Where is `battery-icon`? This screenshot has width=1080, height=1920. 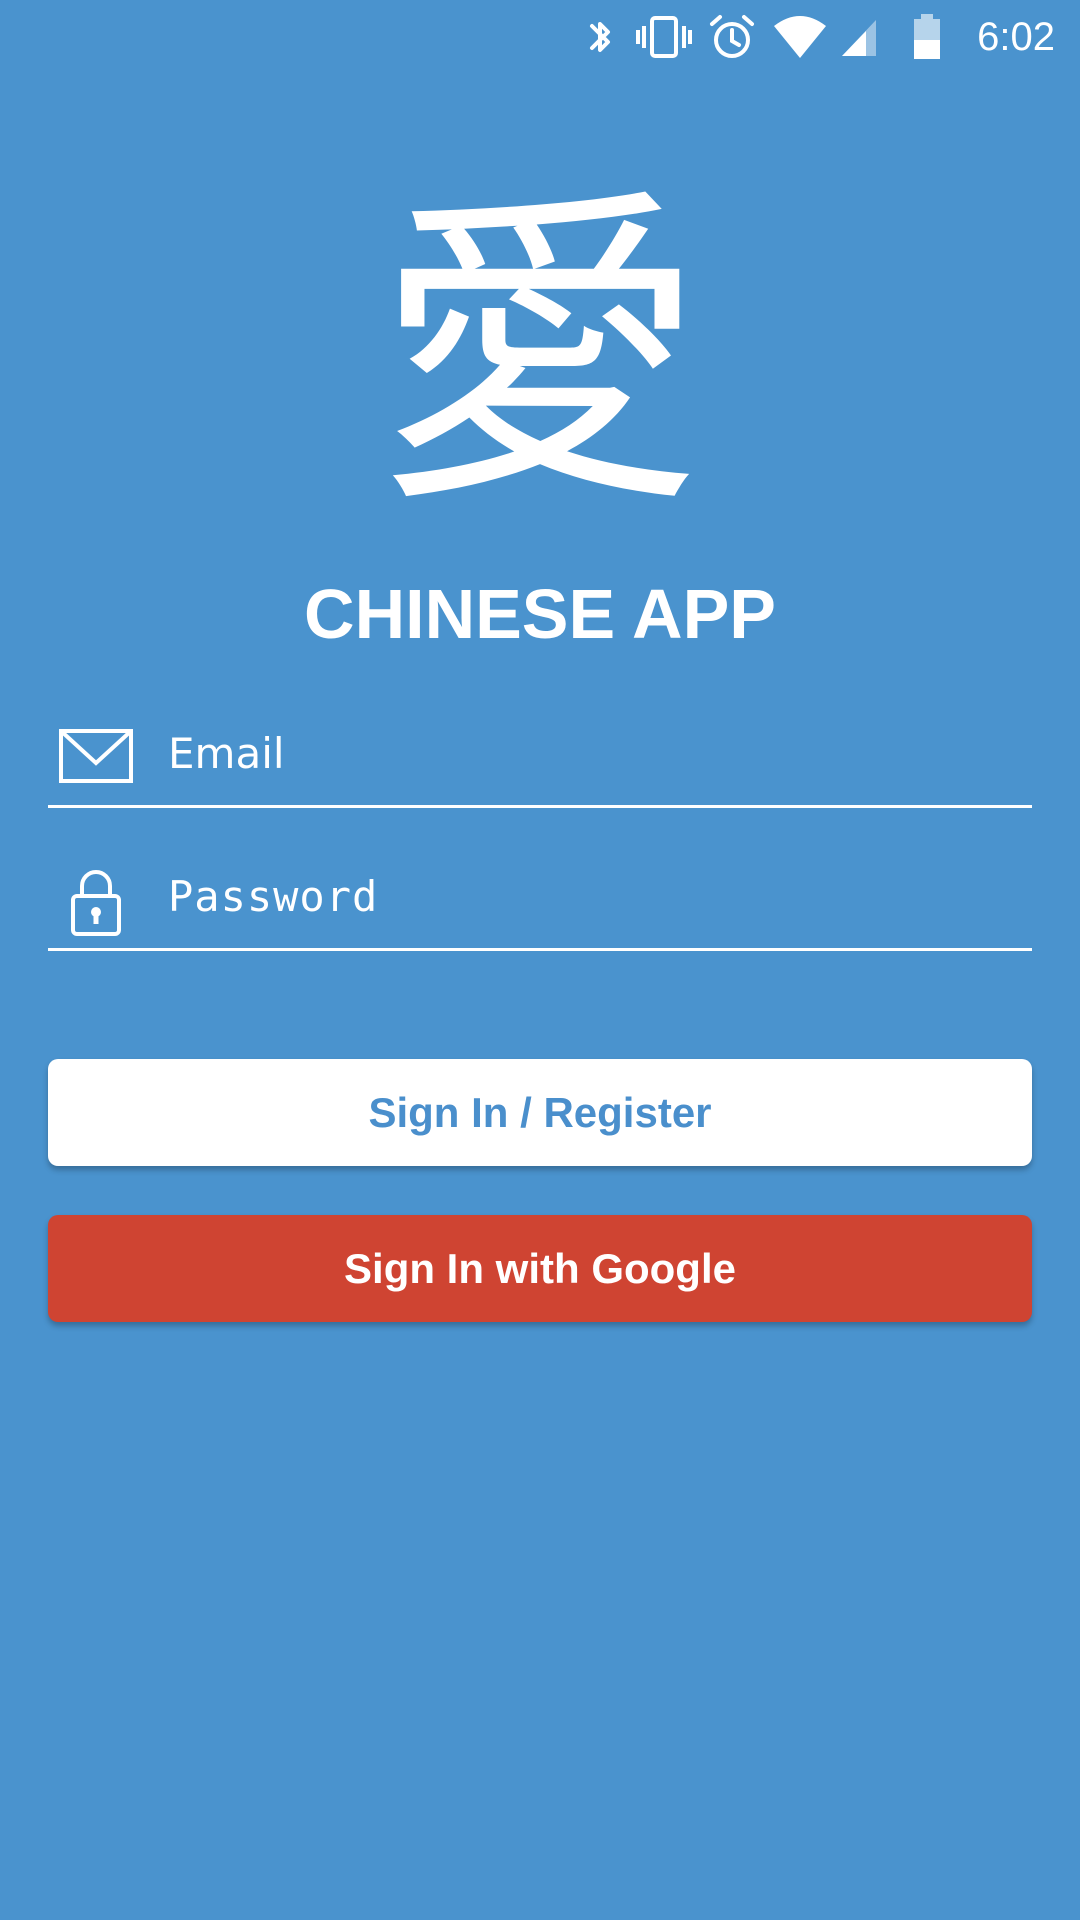
battery-icon is located at coordinates (927, 36).